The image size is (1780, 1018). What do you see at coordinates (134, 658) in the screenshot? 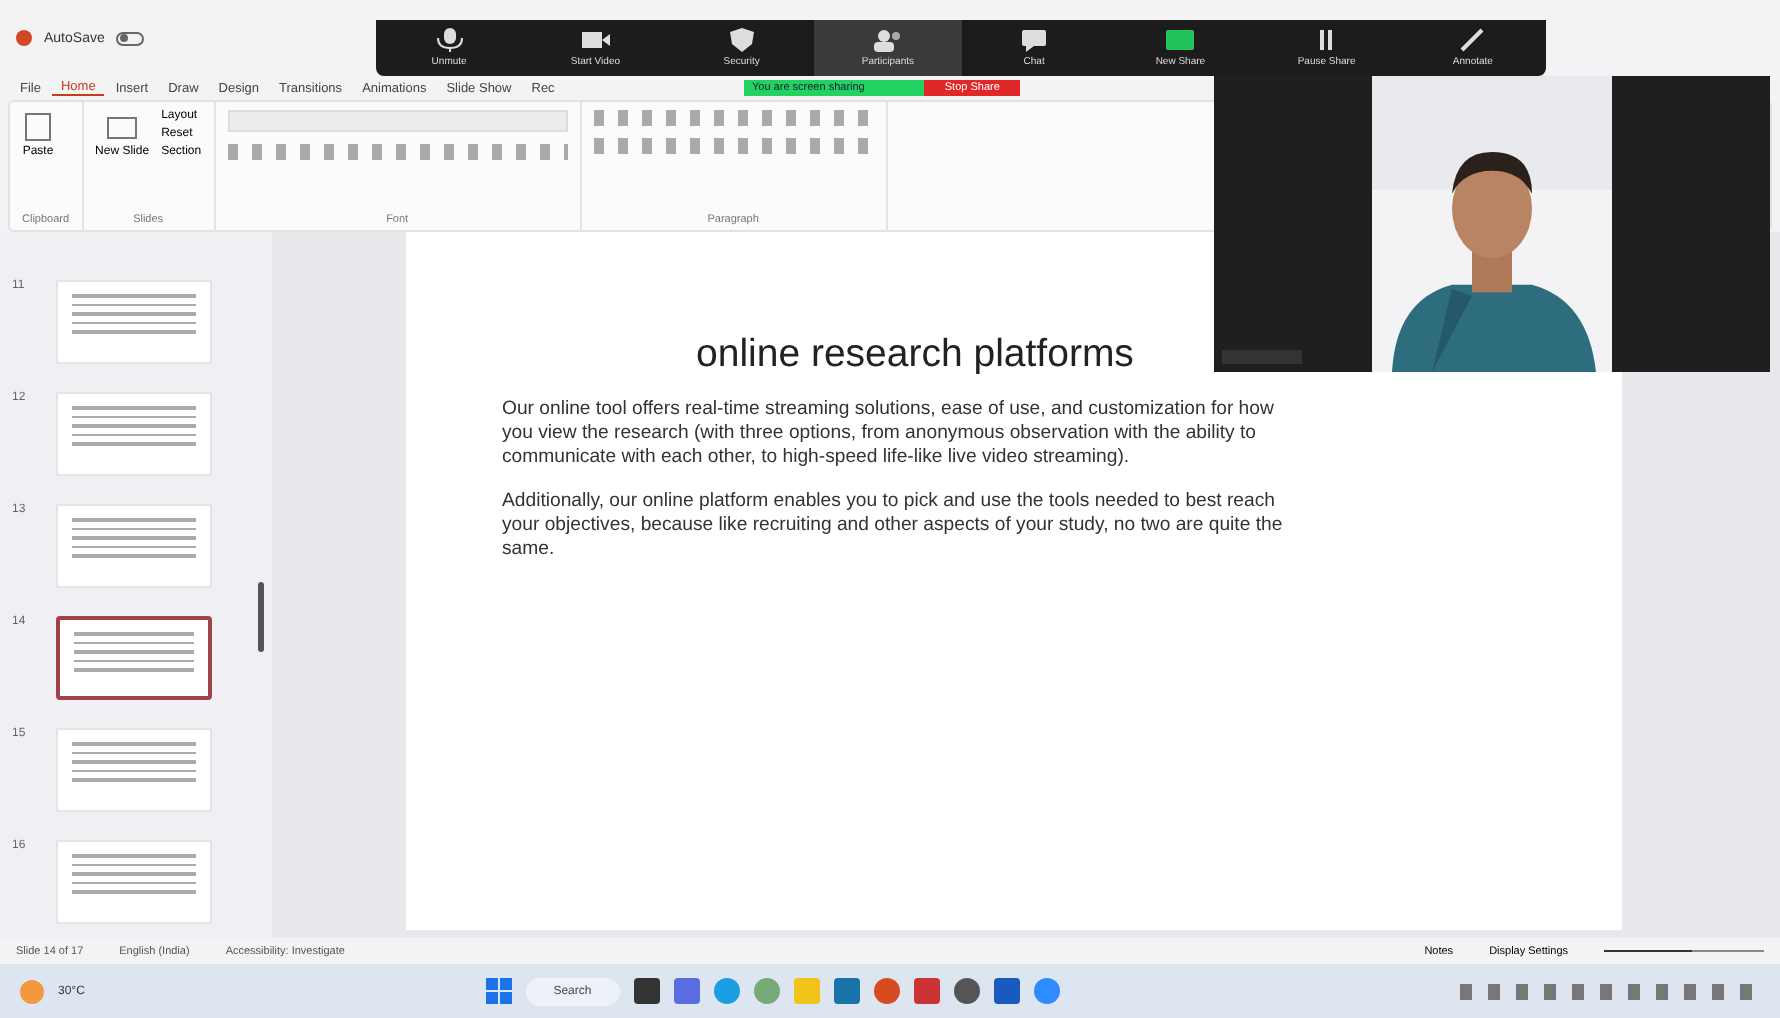
I see `slide-thumbnail` at bounding box center [134, 658].